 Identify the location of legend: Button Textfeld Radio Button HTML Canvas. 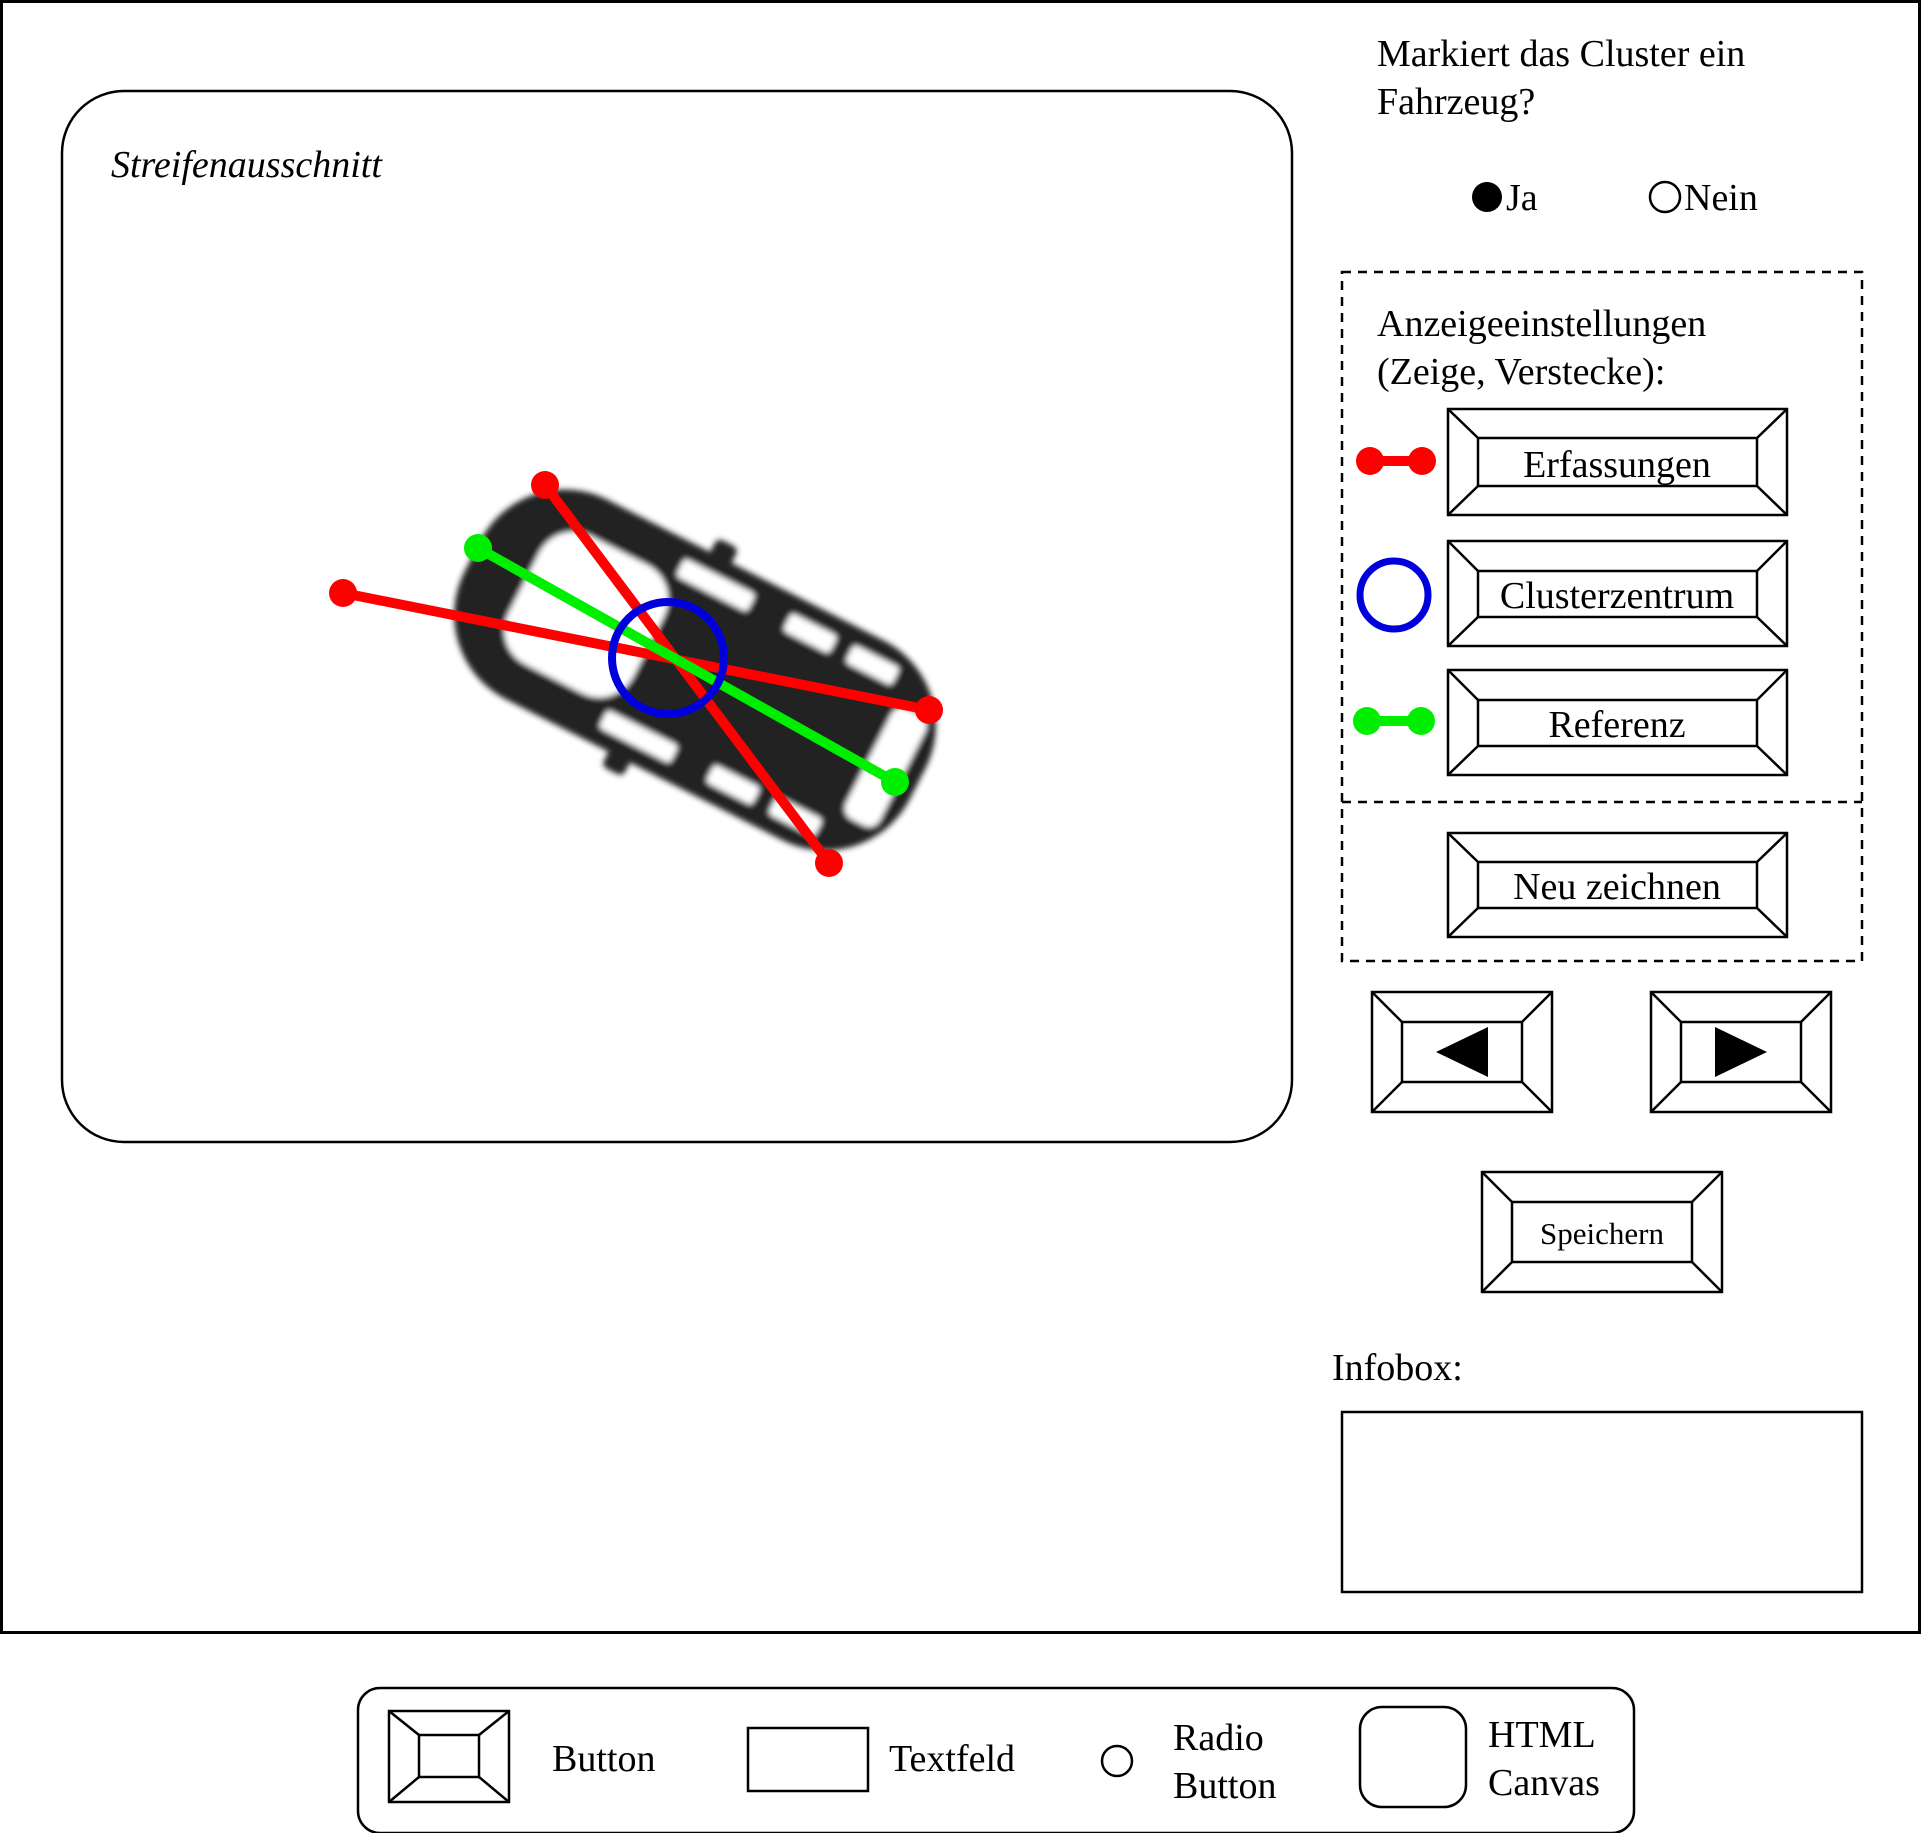
(996, 1759).